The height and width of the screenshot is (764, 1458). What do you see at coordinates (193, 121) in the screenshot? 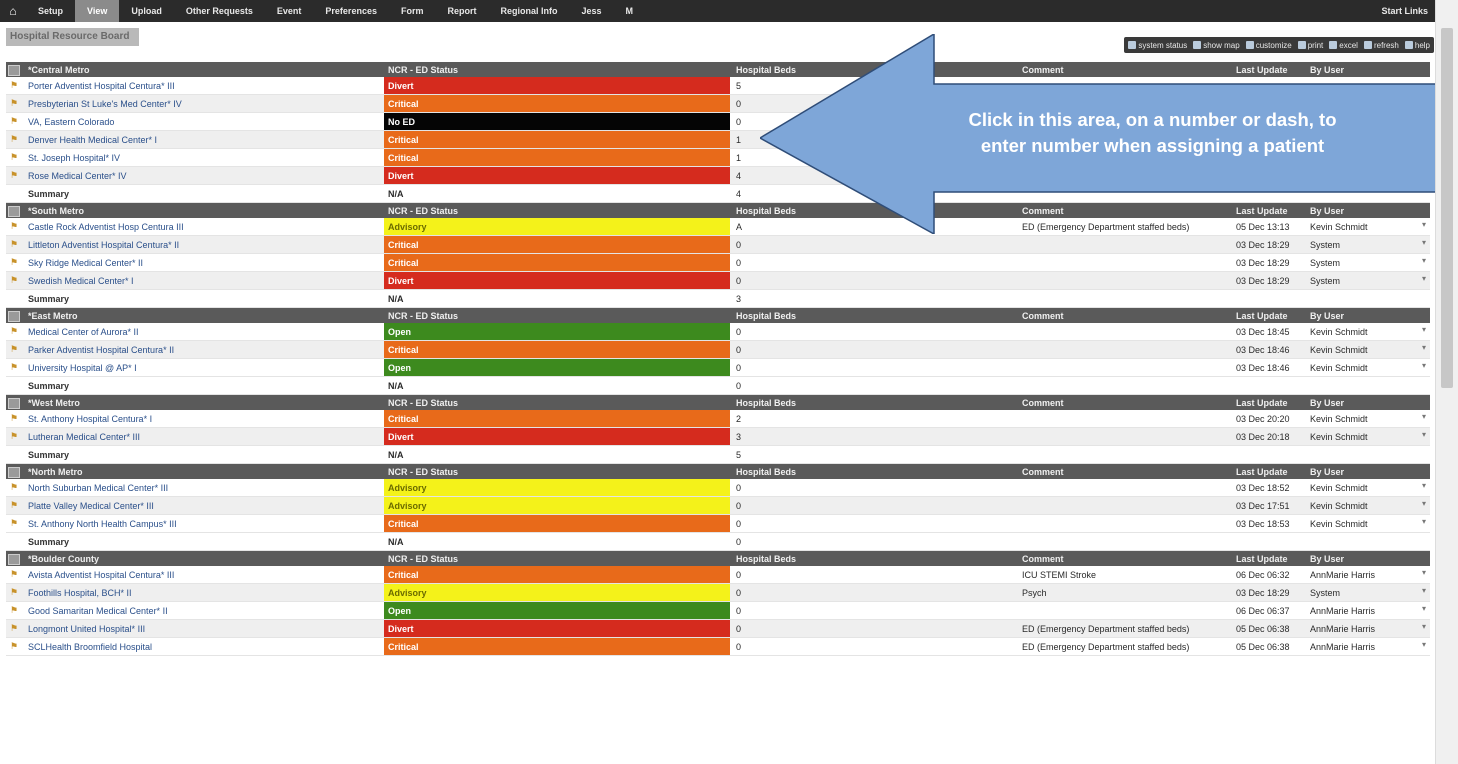
I see `hospital-name-link: VA, Eastern Colorado` at bounding box center [193, 121].